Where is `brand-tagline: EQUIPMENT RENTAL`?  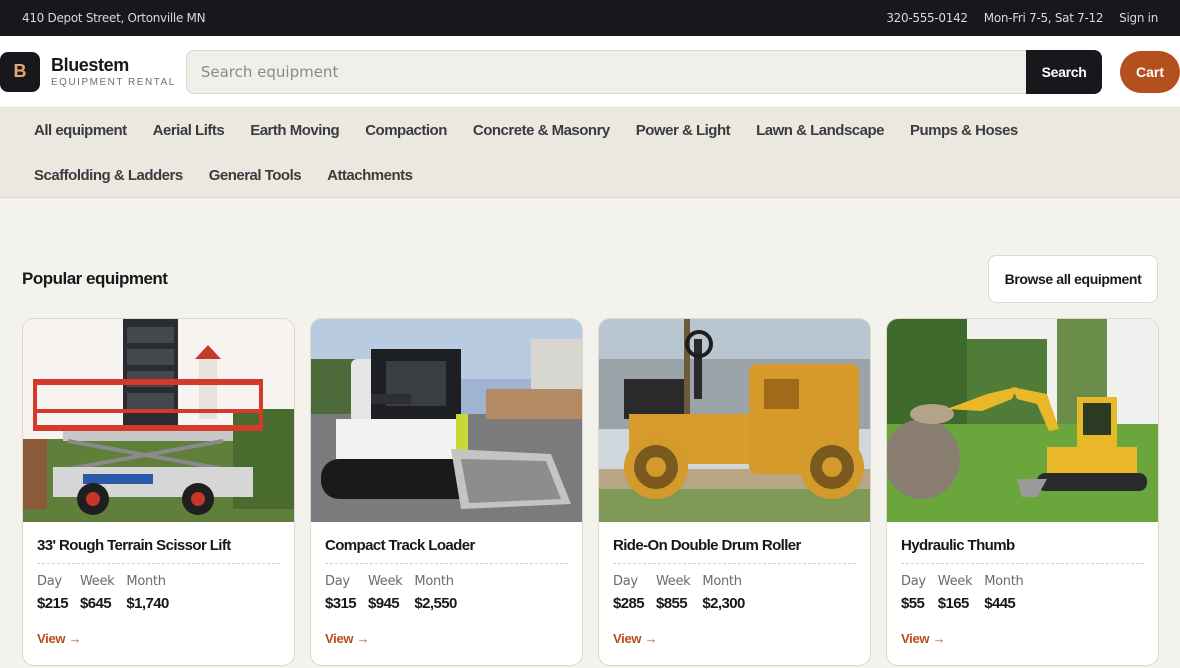 brand-tagline: EQUIPMENT RENTAL is located at coordinates (113, 82).